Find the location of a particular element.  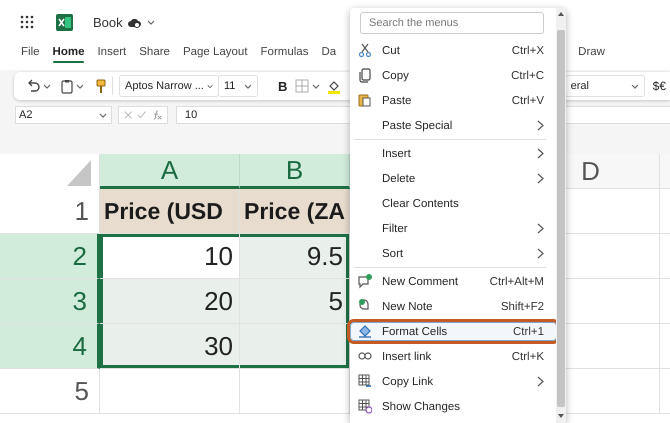

menu-item-label: Sort is located at coordinates (393, 254).